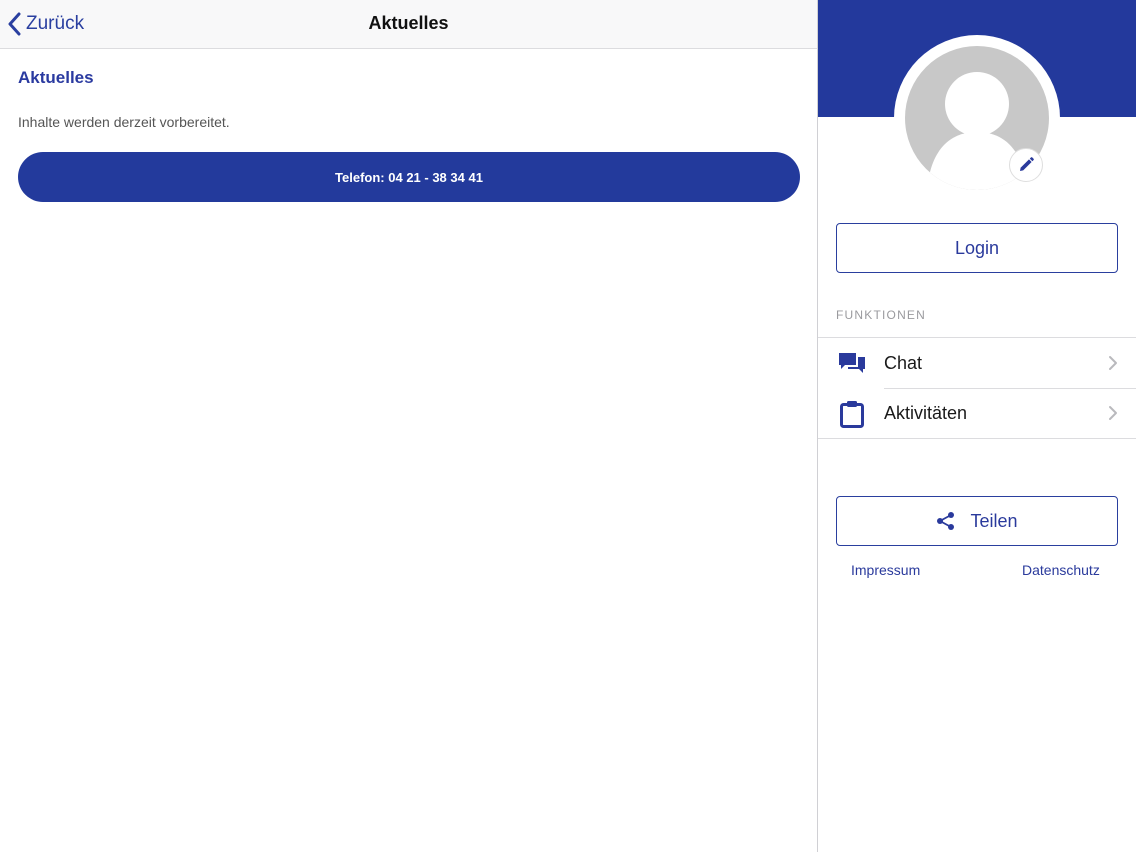 The image size is (1136, 852). I want to click on pencil-icon, so click(1027, 164).